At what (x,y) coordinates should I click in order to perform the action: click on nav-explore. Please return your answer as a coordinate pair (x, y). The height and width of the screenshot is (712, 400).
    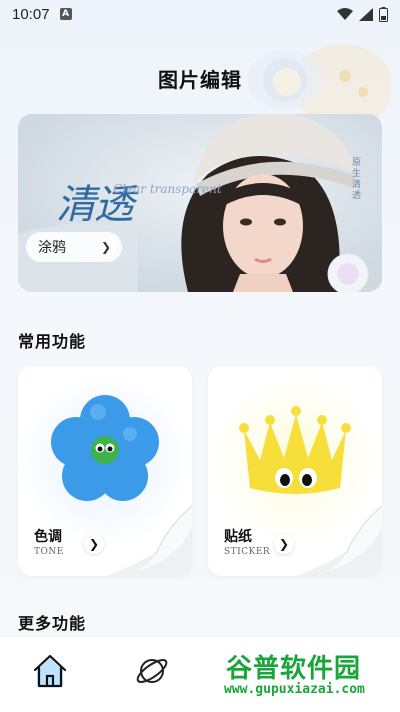
    Looking at the image, I should click on (152, 671).